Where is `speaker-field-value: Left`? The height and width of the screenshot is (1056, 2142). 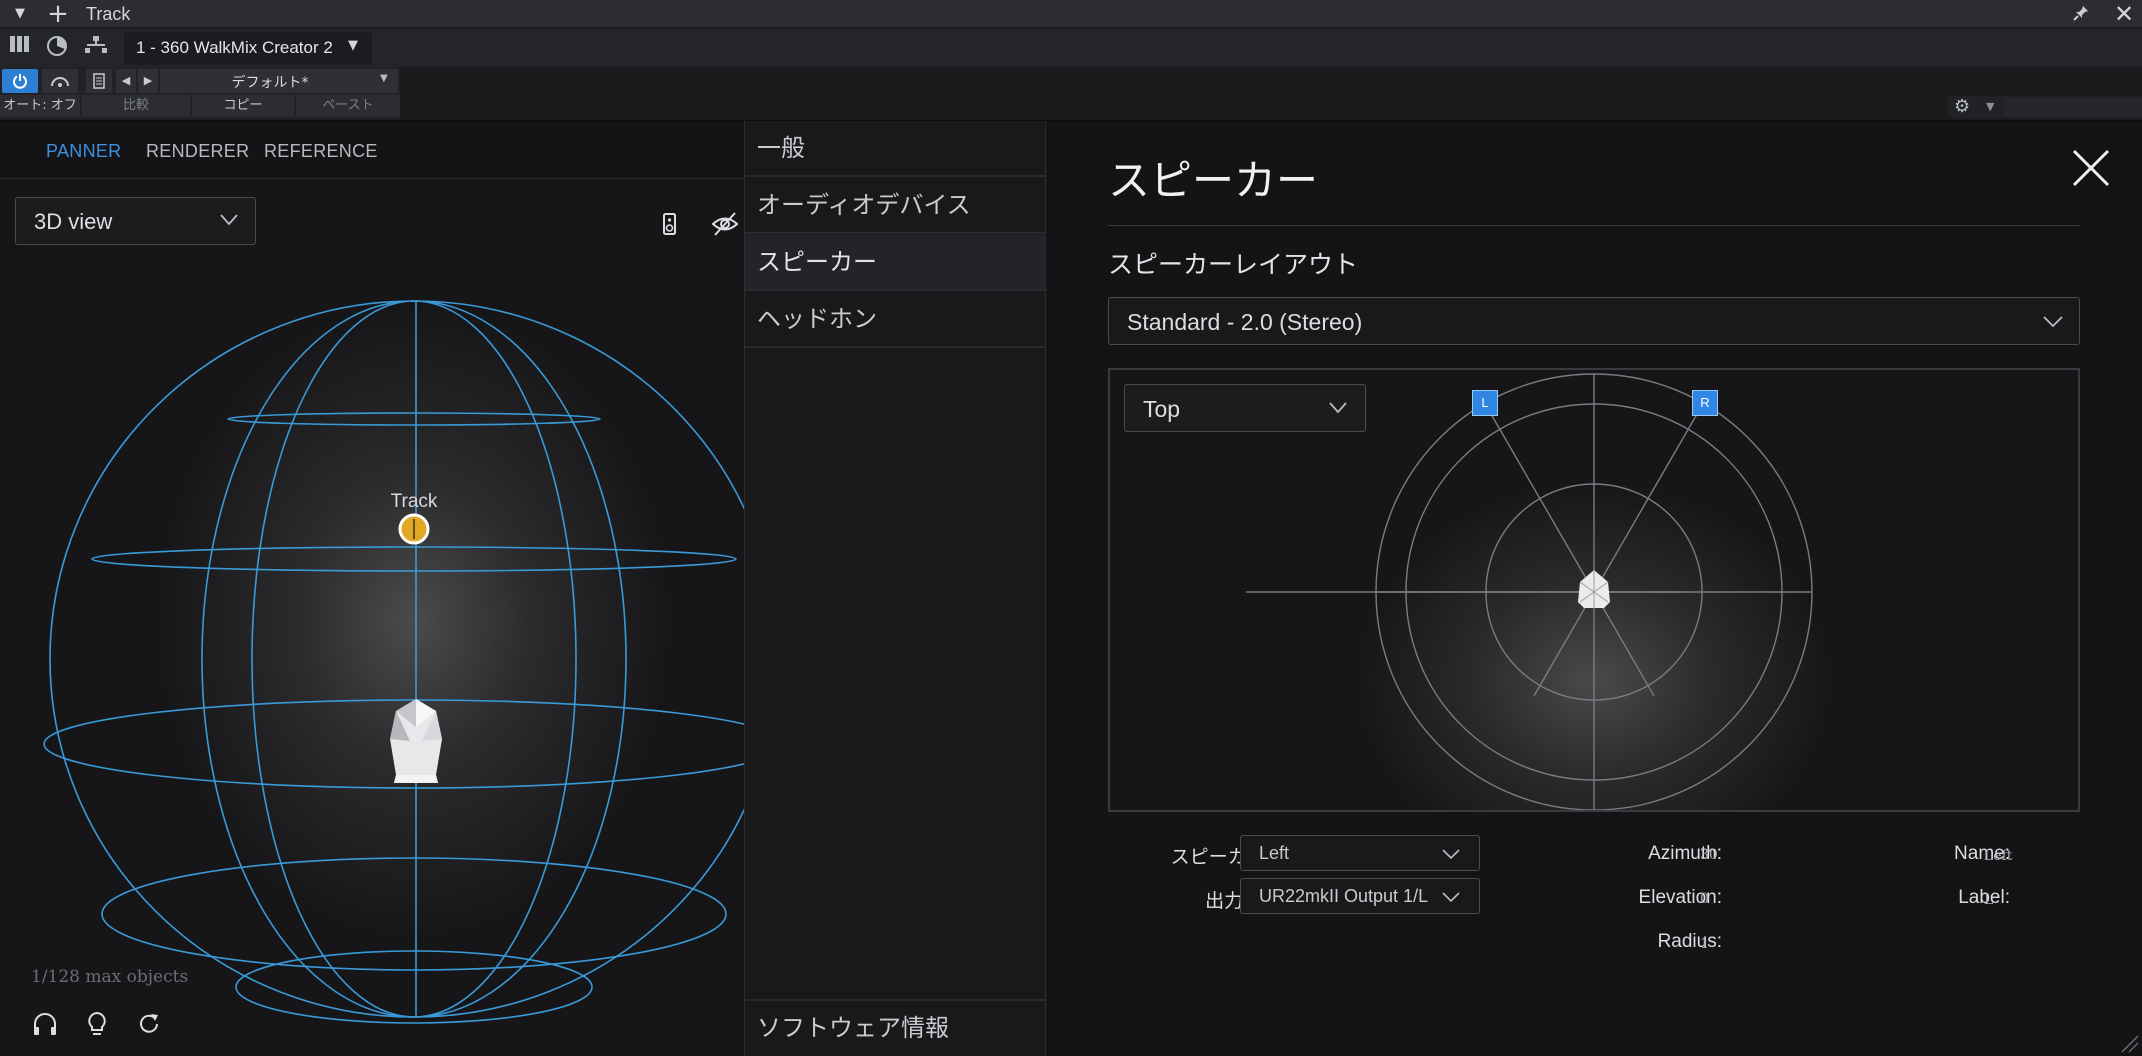 speaker-field-value: Left is located at coordinates (1274, 853).